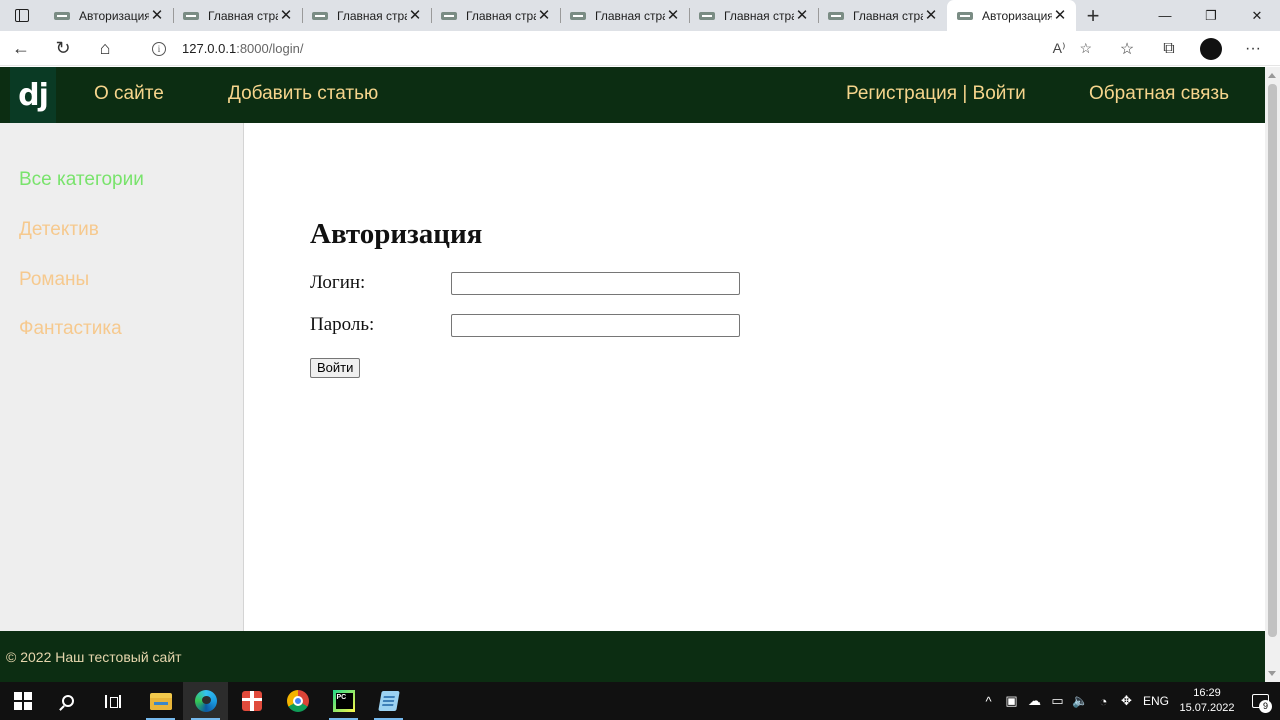 This screenshot has height=720, width=1280. What do you see at coordinates (105, 48) in the screenshot?
I see `home-icon: ⌂` at bounding box center [105, 48].